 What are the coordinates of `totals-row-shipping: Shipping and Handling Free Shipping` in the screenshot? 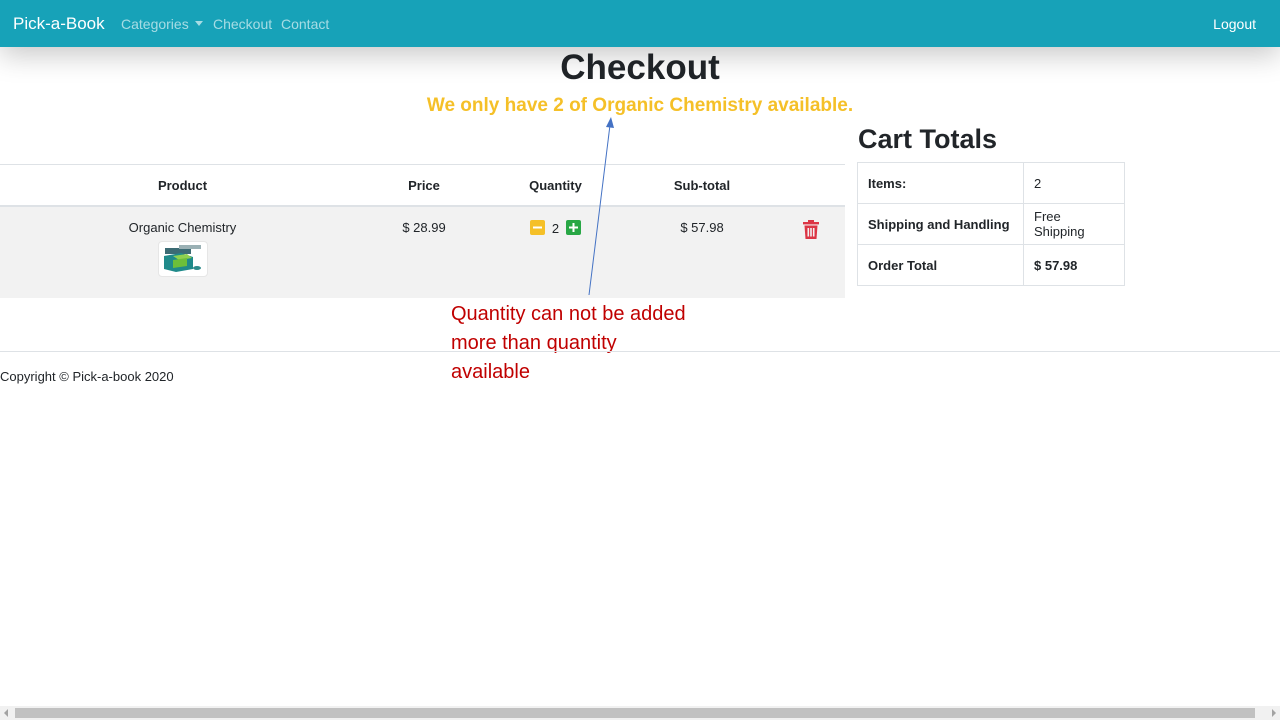 It's located at (991, 224).